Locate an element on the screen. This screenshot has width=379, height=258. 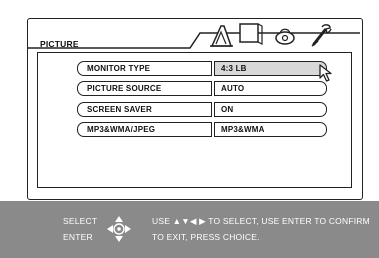
instruction-line-2: TO EXIT, PRESS CHOICE. is located at coordinates (206, 237).